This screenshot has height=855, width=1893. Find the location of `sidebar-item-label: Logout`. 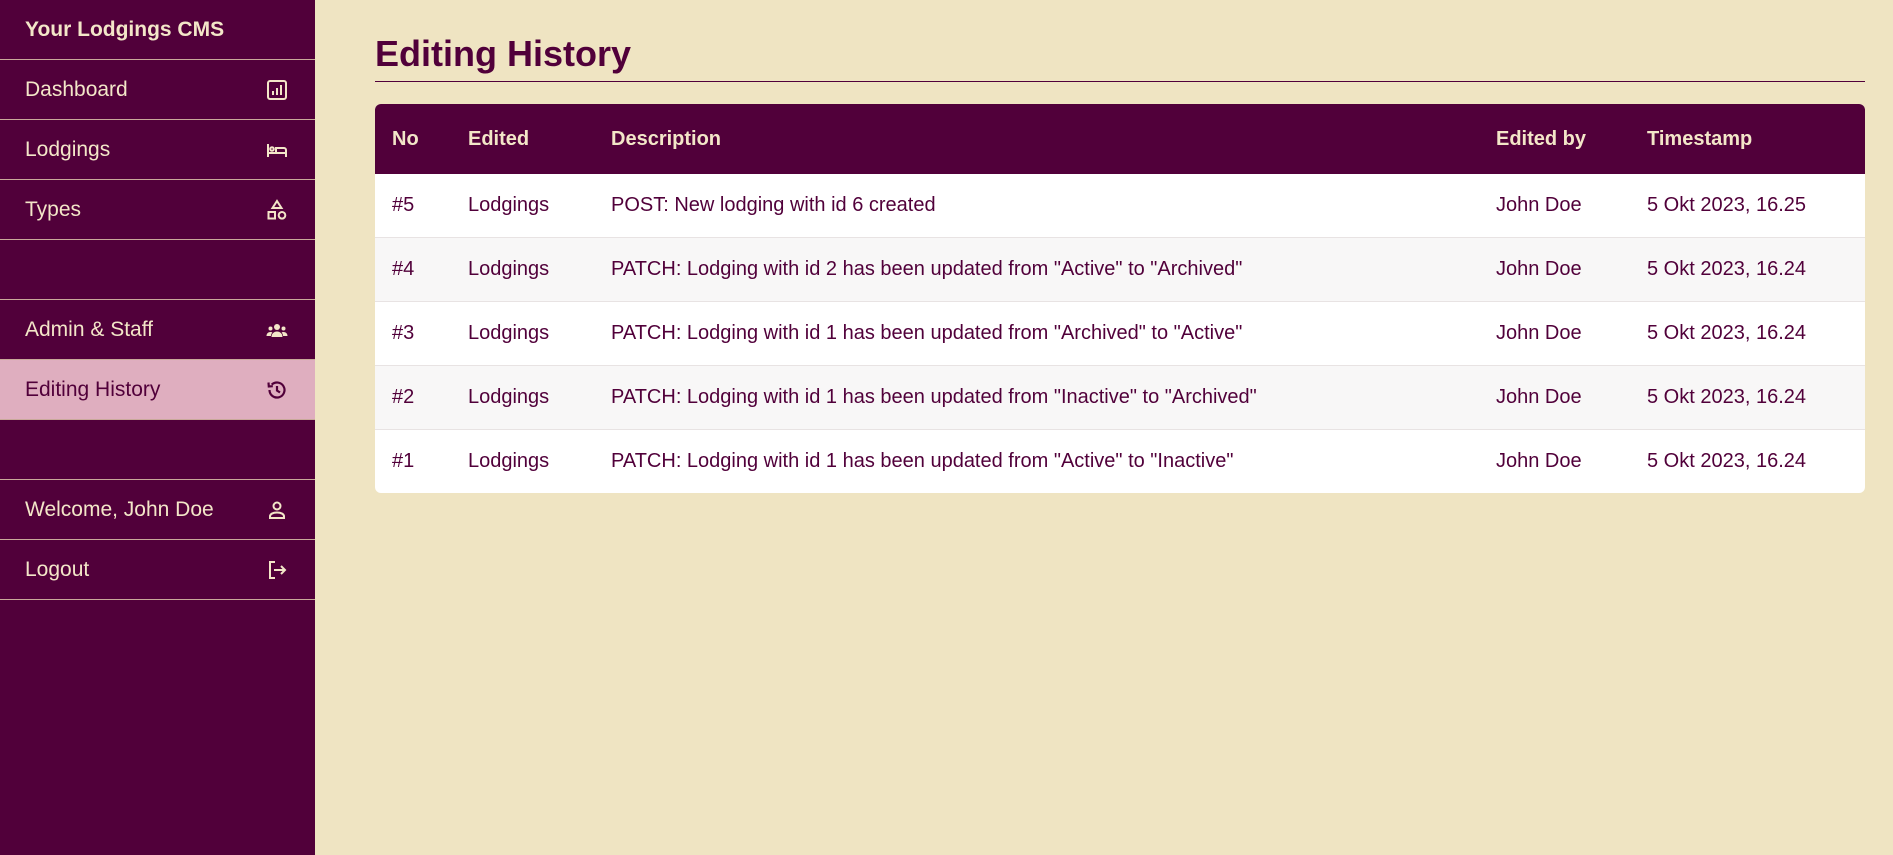

sidebar-item-label: Logout is located at coordinates (57, 569).